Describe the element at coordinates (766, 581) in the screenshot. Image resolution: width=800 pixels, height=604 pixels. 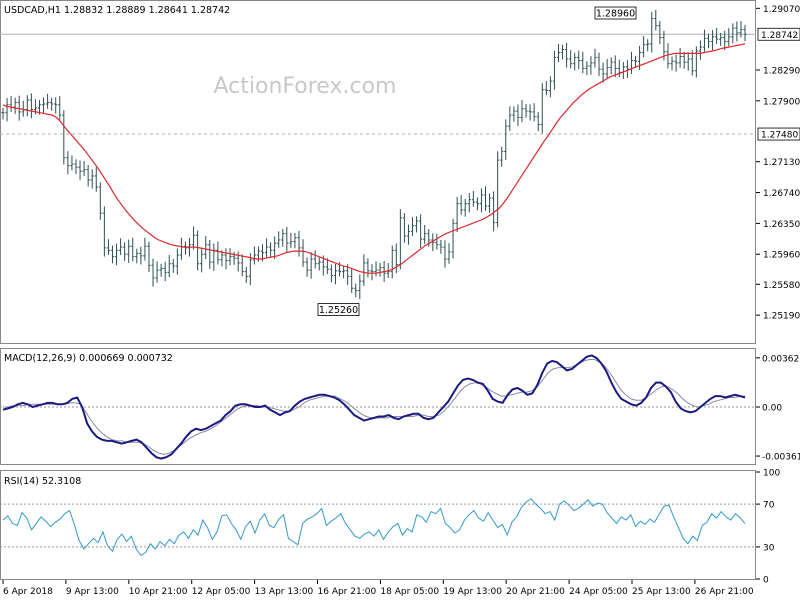
I see `rsi-y-tick-label: 0` at that location.